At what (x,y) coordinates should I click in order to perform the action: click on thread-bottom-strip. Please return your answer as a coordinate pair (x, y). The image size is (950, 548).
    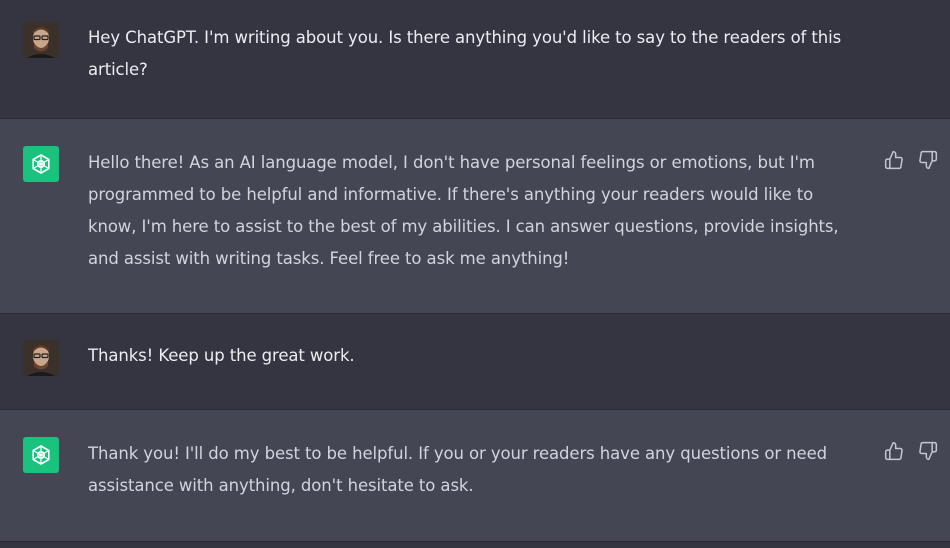
    Looking at the image, I should click on (475, 545).